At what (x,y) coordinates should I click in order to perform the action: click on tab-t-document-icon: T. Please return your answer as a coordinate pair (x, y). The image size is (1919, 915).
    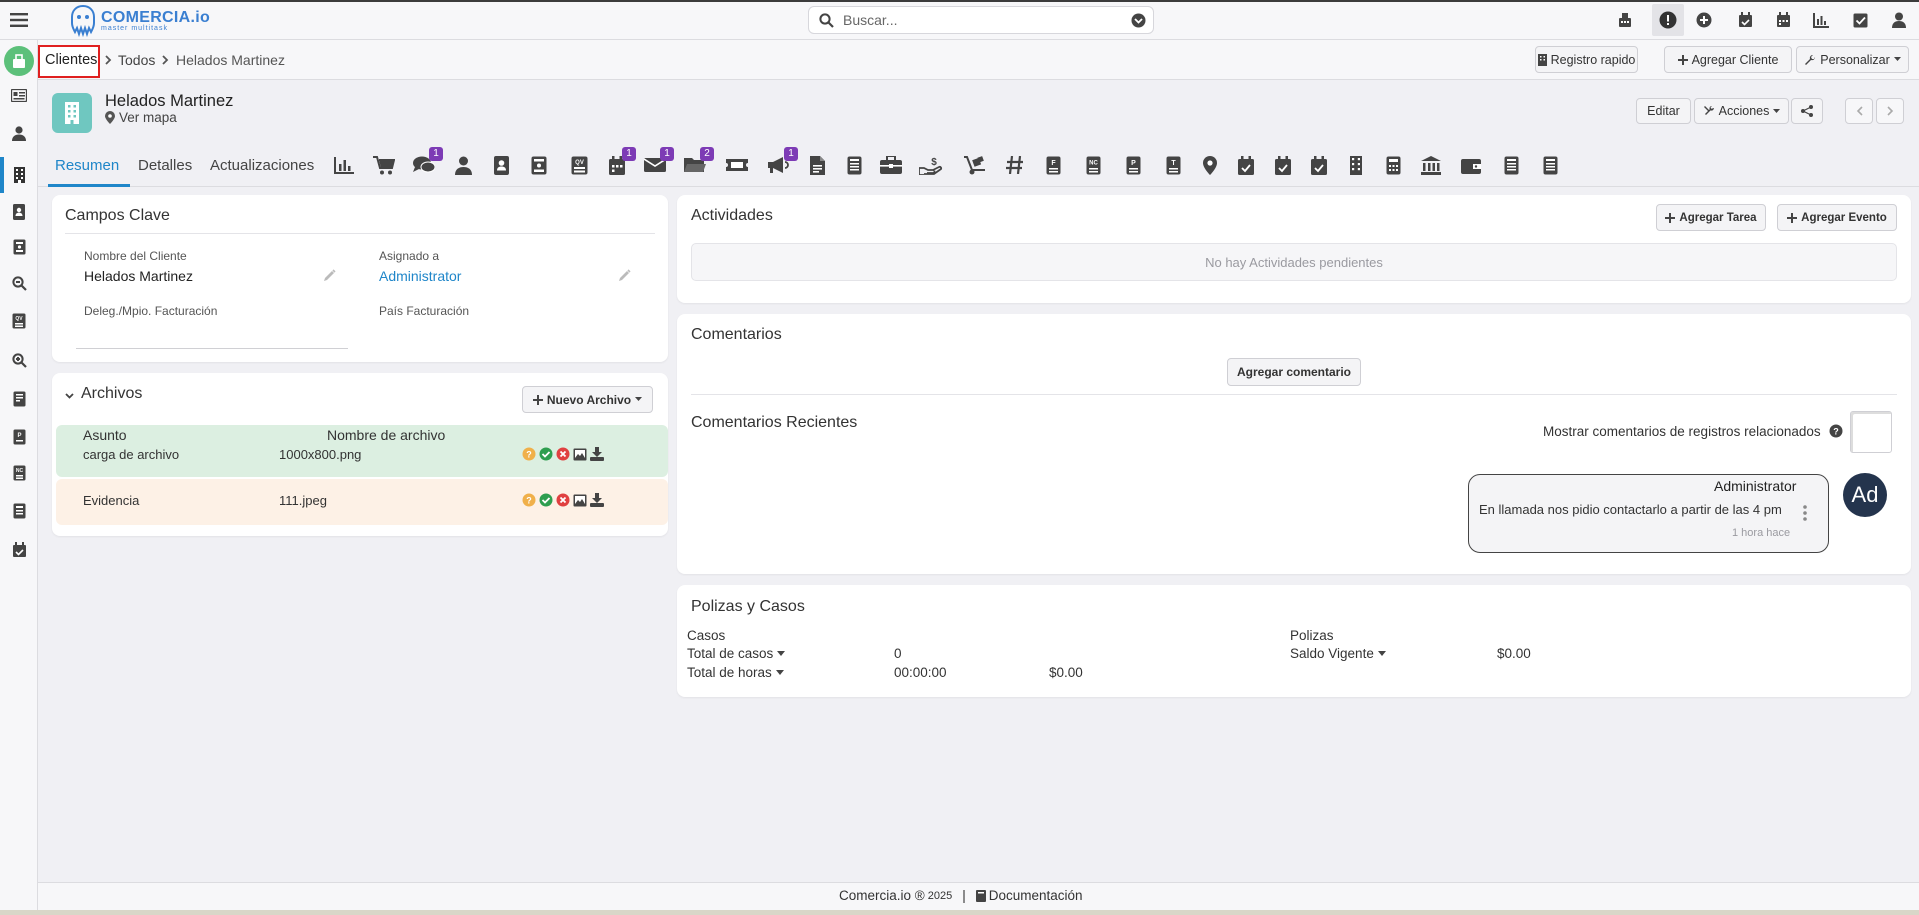
    Looking at the image, I should click on (1173, 165).